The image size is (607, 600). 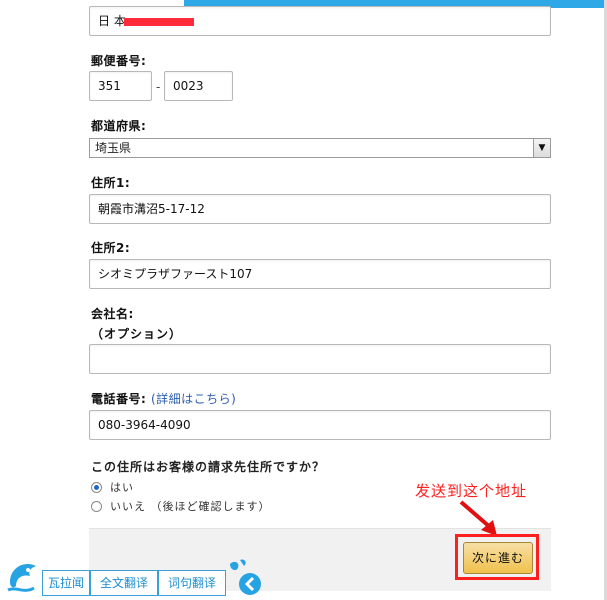 I want to click on chevron-down-icon: ▼, so click(x=541, y=148).